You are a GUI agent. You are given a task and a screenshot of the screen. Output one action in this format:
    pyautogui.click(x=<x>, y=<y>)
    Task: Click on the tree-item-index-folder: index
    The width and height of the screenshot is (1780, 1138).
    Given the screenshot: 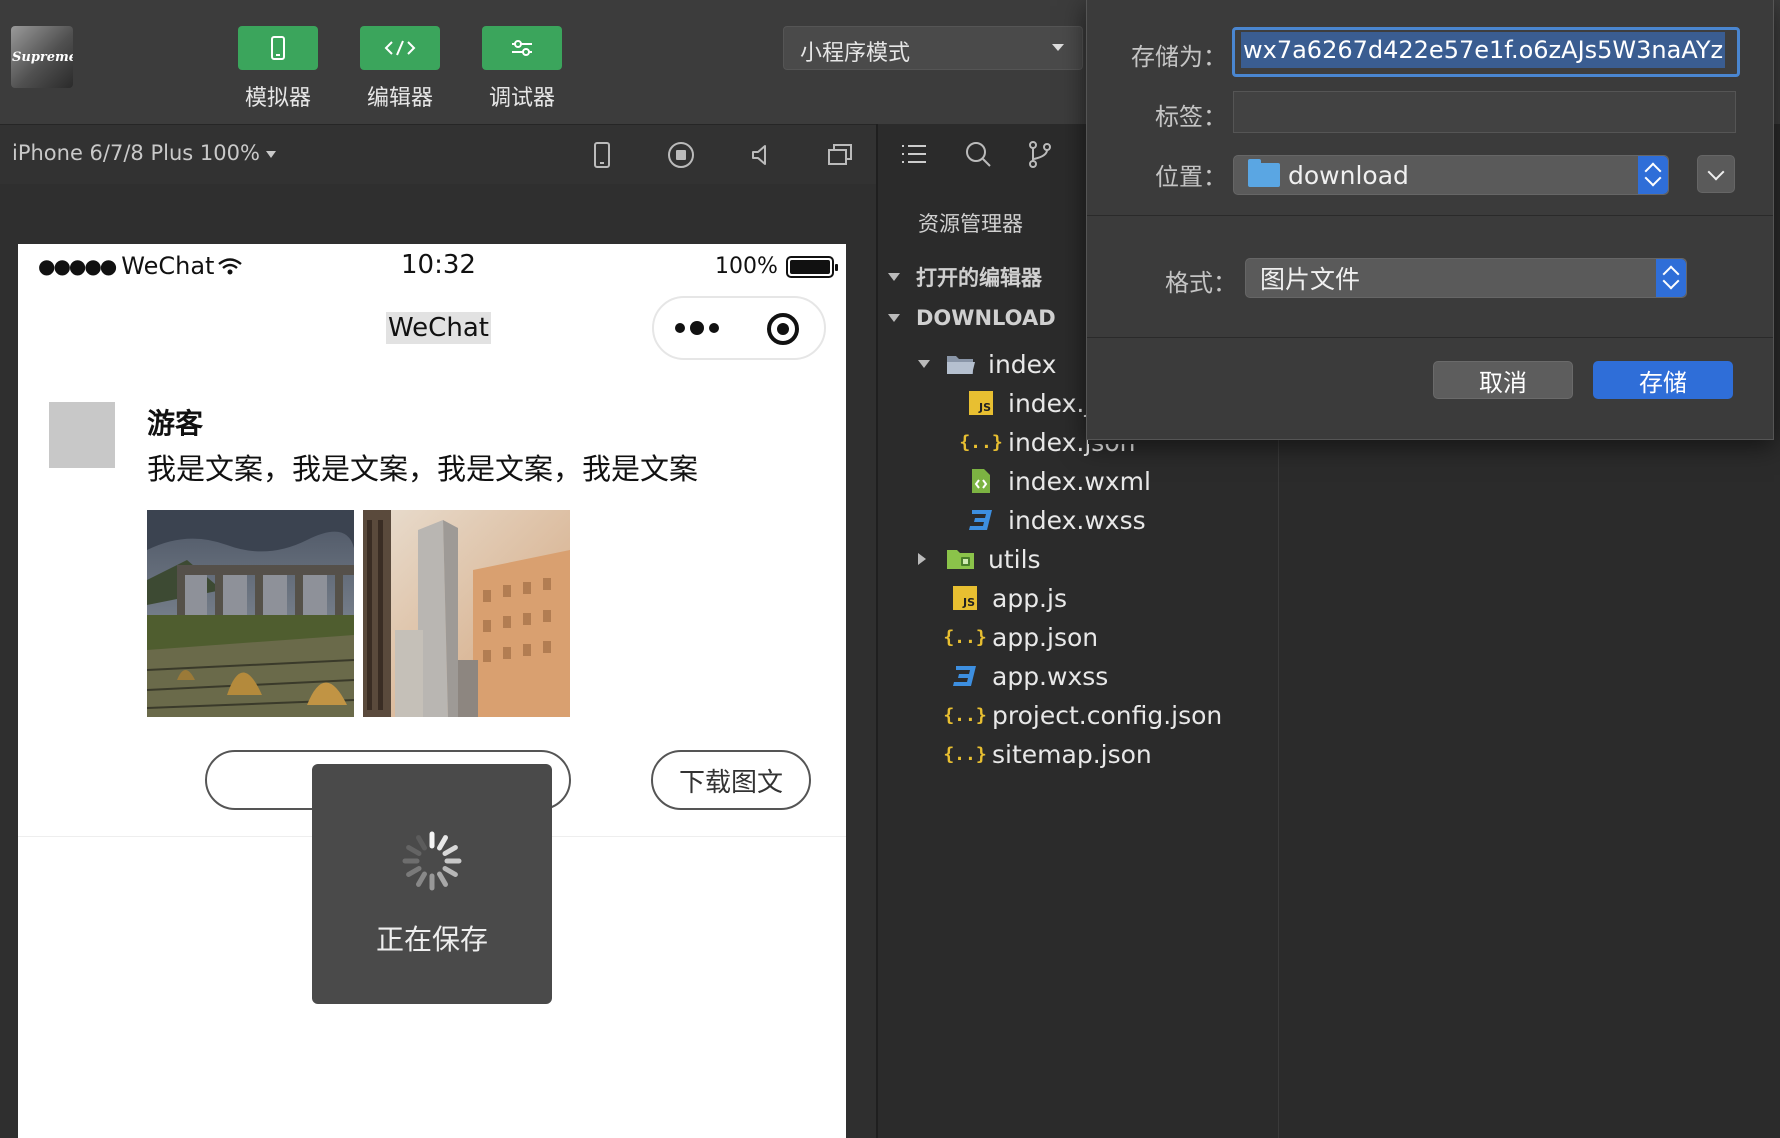 What is the action you would take?
    pyautogui.click(x=987, y=364)
    